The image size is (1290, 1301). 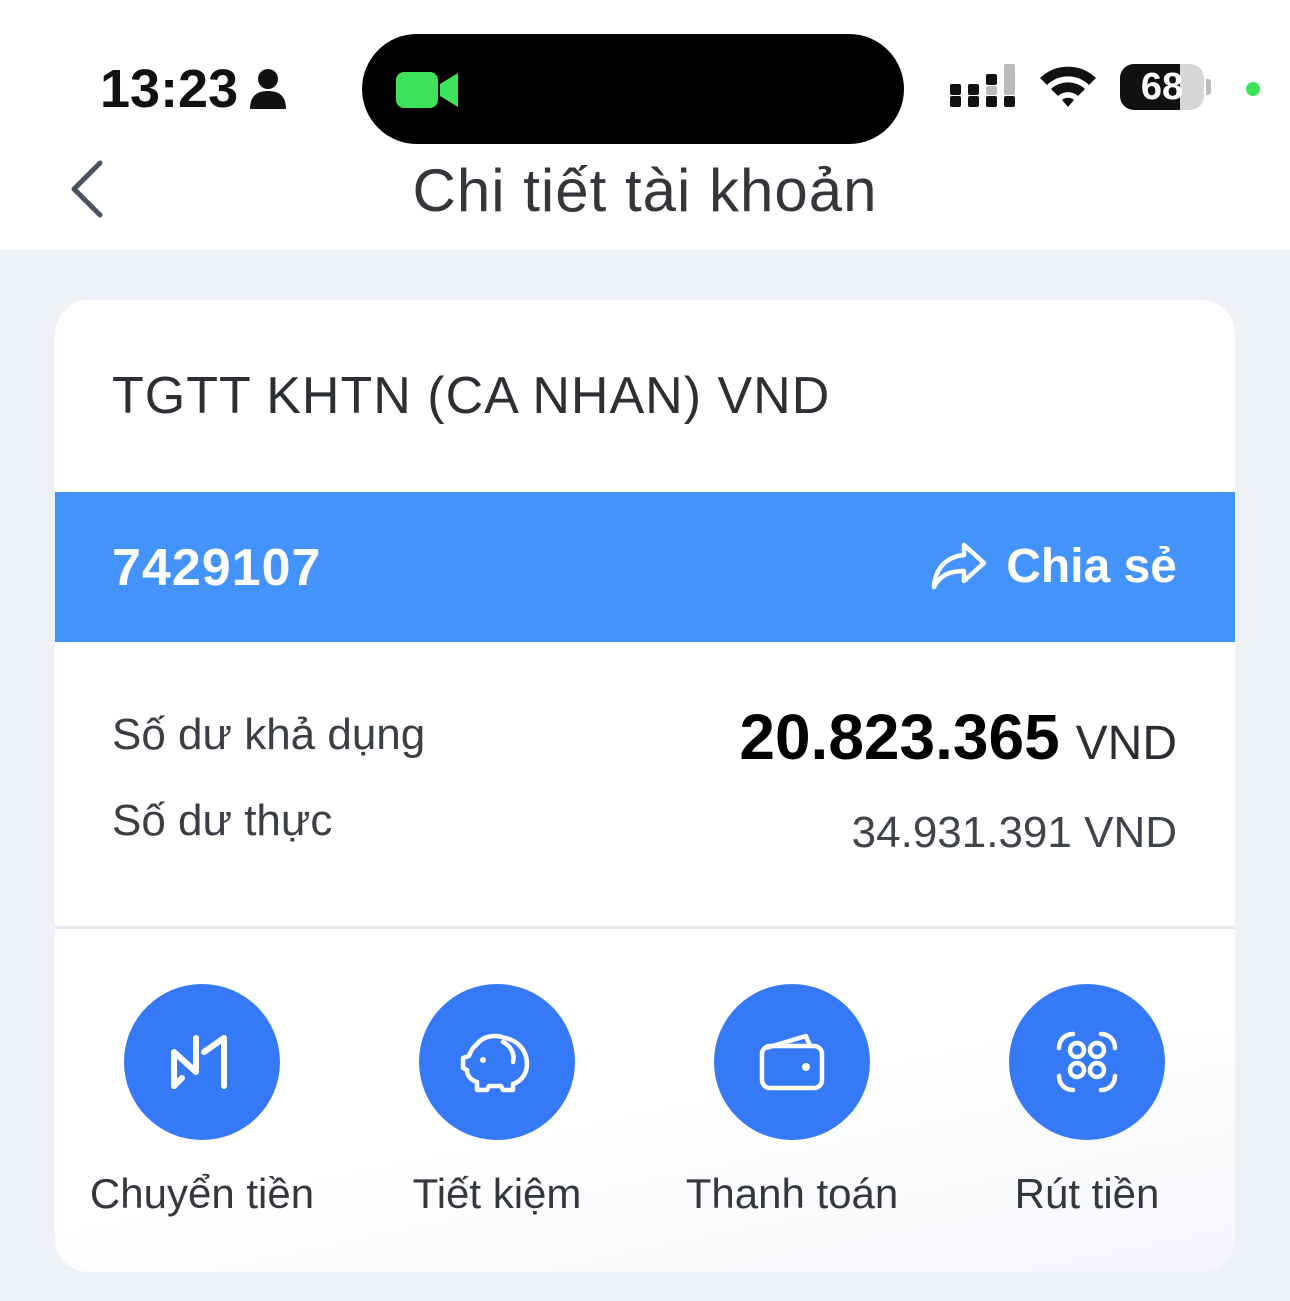 What do you see at coordinates (1162, 87) in the screenshot?
I see `battery-level: 68` at bounding box center [1162, 87].